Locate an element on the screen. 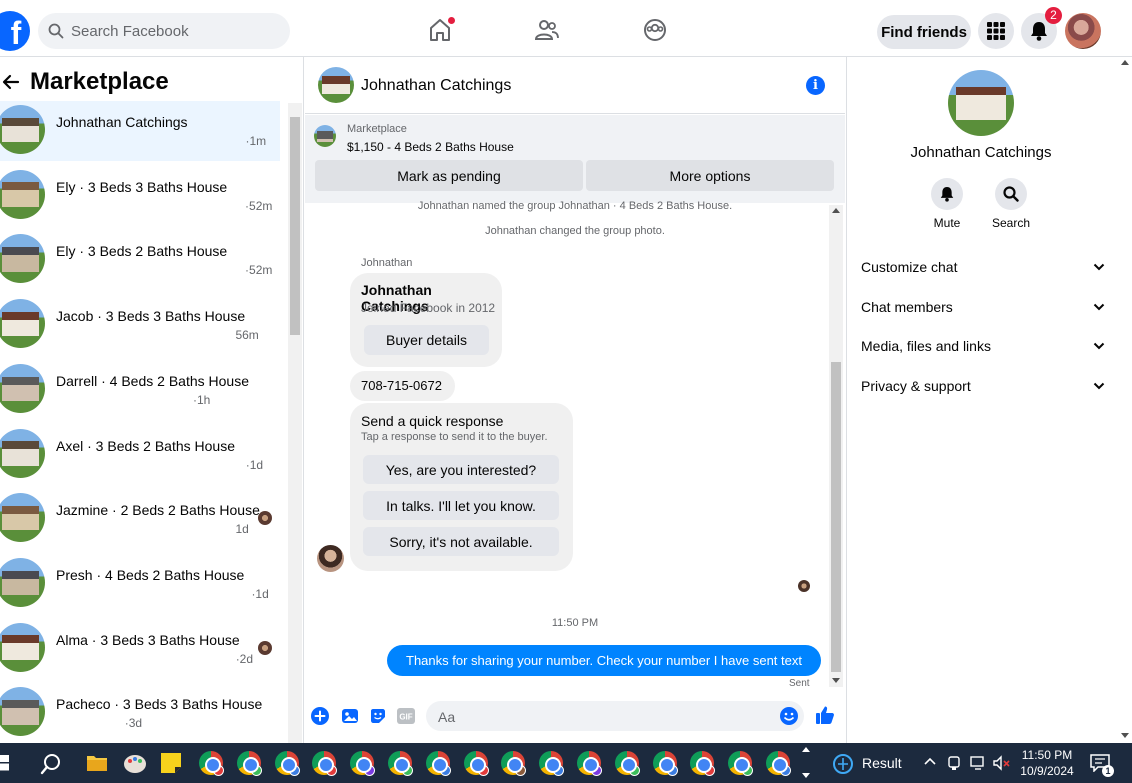 The width and height of the screenshot is (1132, 783). chevron-up-icon is located at coordinates (930, 761).